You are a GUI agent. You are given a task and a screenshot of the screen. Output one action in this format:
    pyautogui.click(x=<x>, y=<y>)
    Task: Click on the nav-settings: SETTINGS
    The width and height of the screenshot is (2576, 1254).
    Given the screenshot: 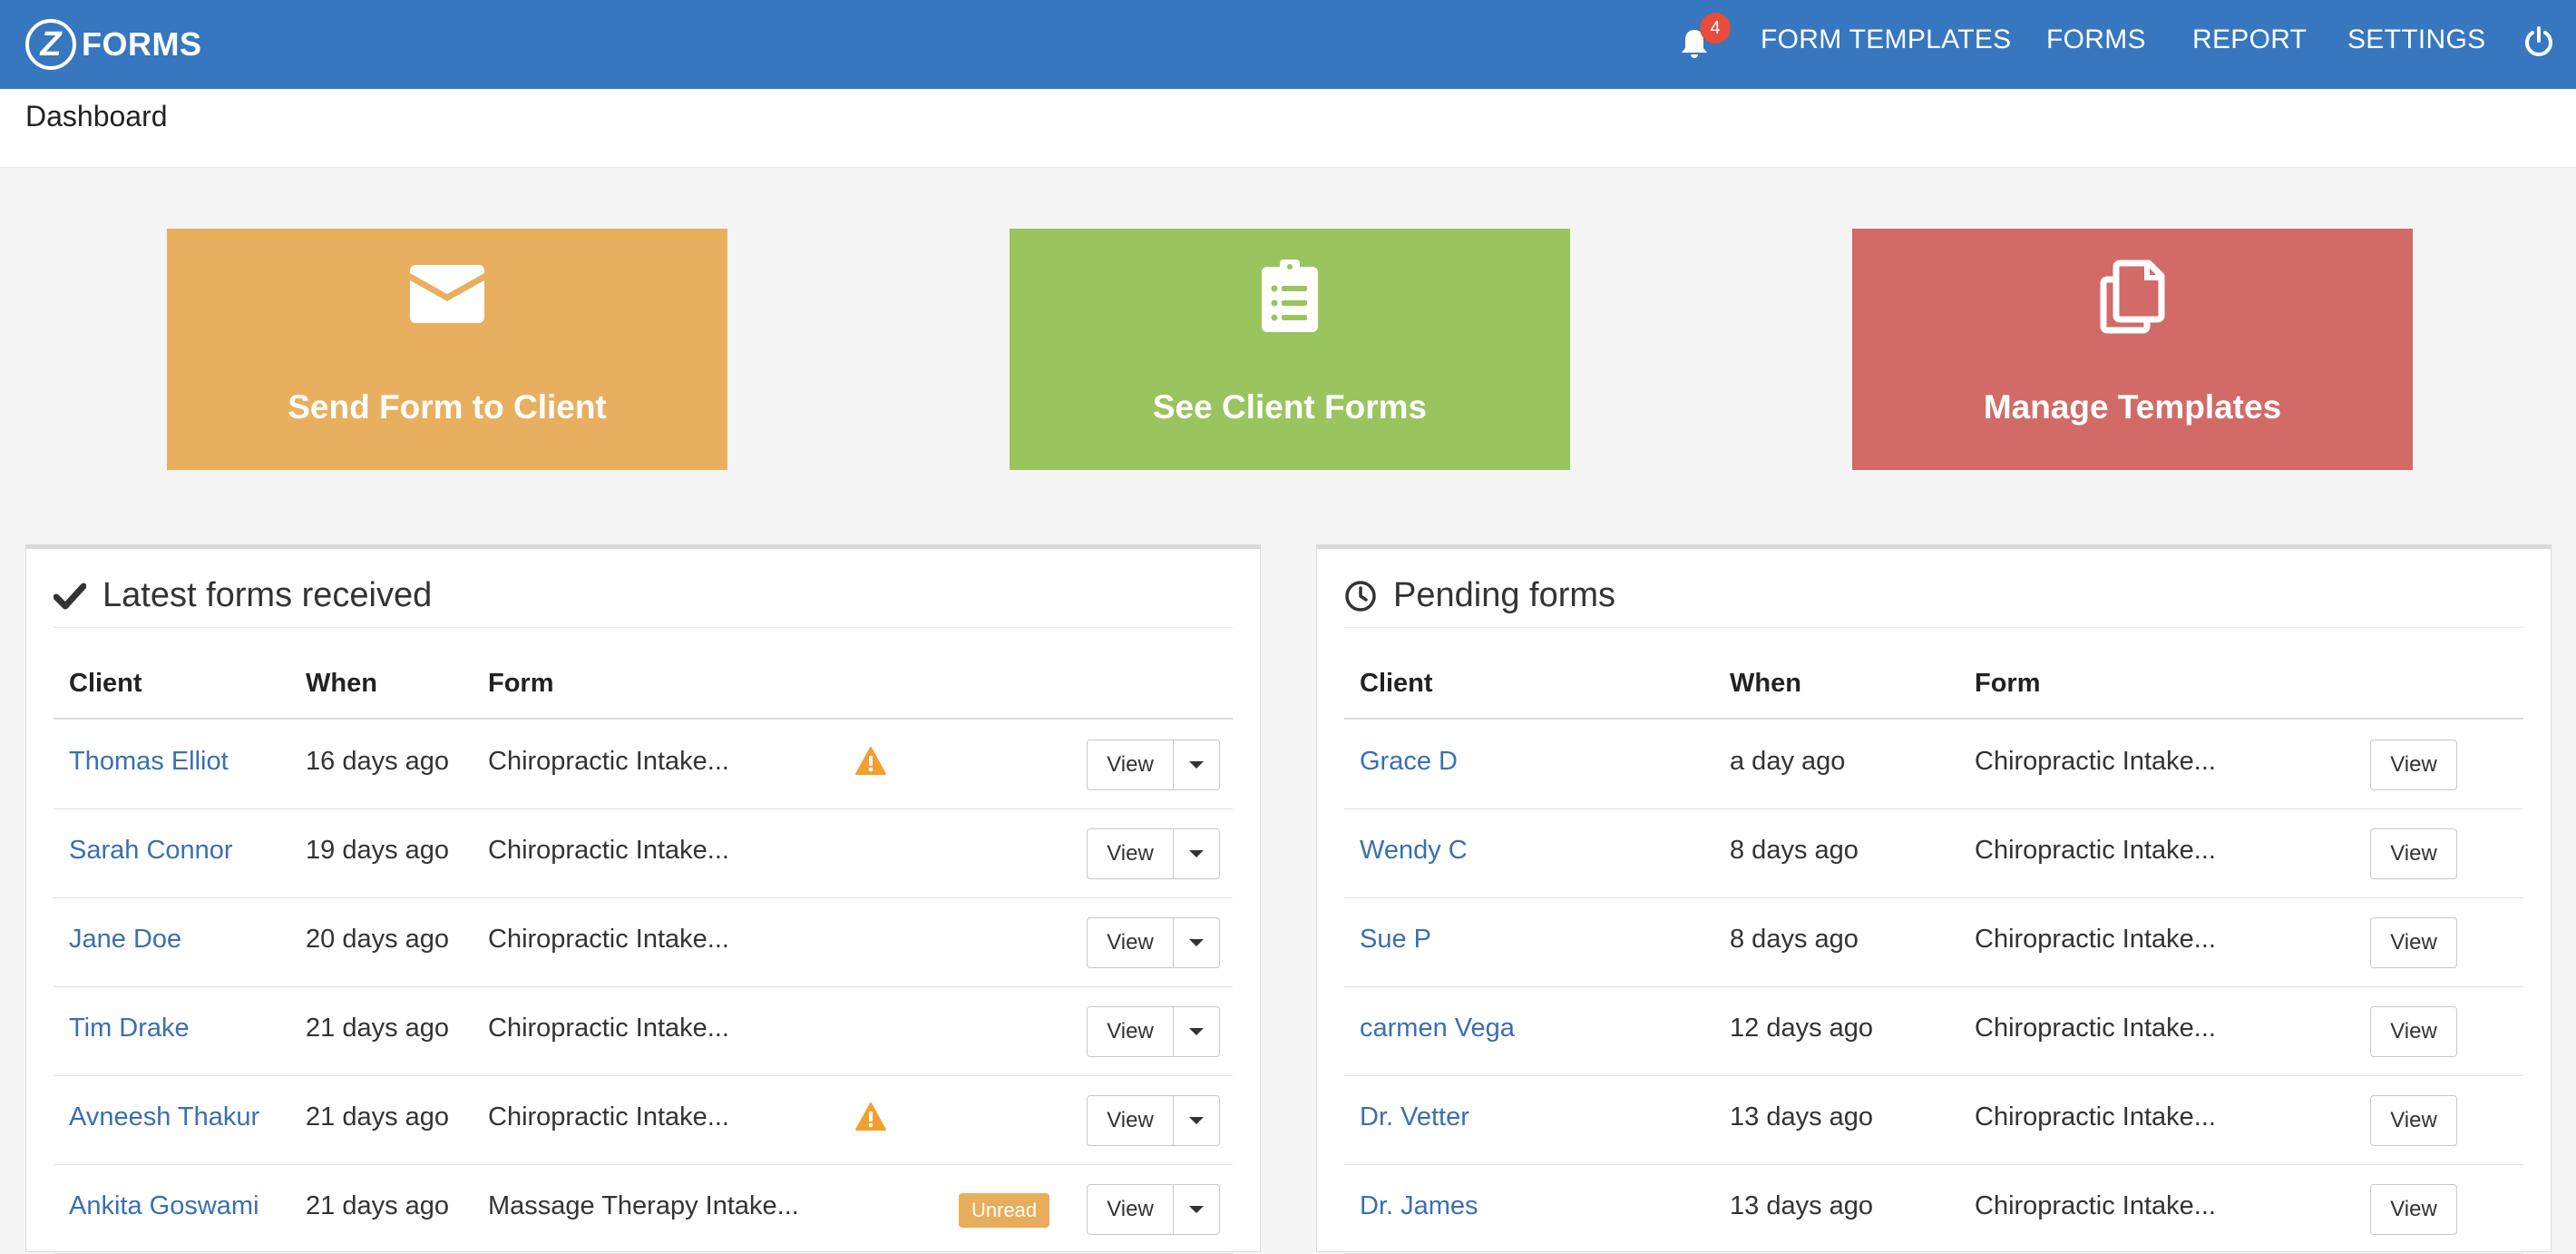 What is the action you would take?
    pyautogui.click(x=2416, y=39)
    